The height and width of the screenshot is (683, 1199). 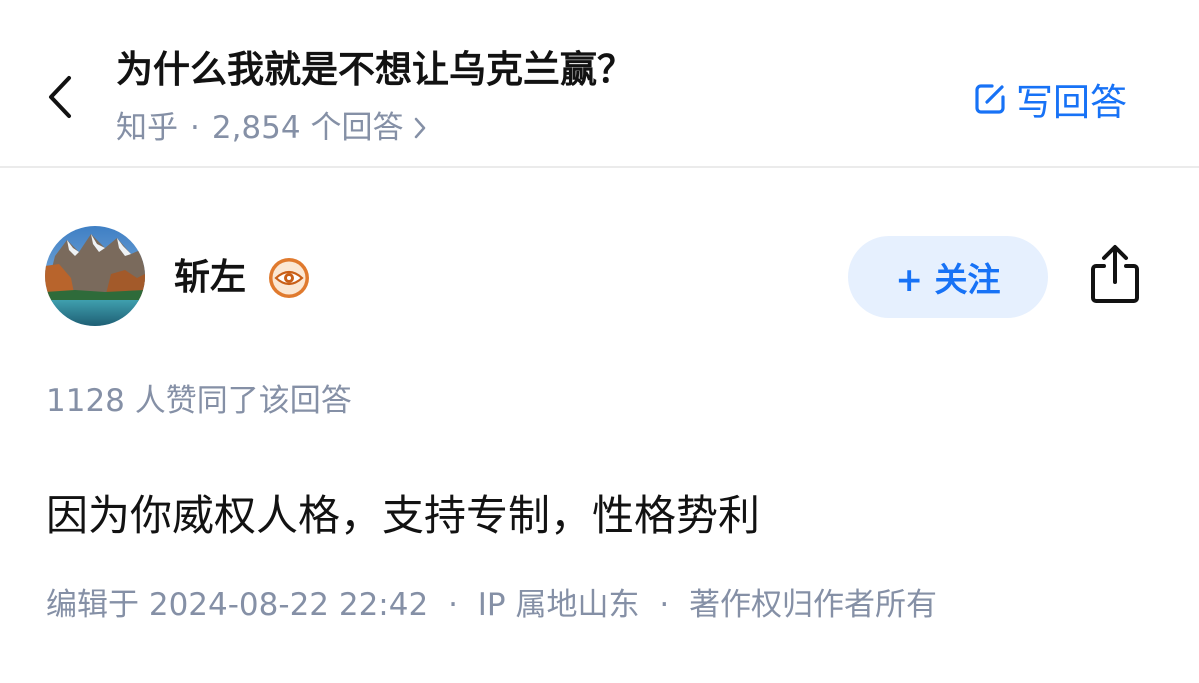 I want to click on write-answer-button: 写回答, so click(x=1049, y=99).